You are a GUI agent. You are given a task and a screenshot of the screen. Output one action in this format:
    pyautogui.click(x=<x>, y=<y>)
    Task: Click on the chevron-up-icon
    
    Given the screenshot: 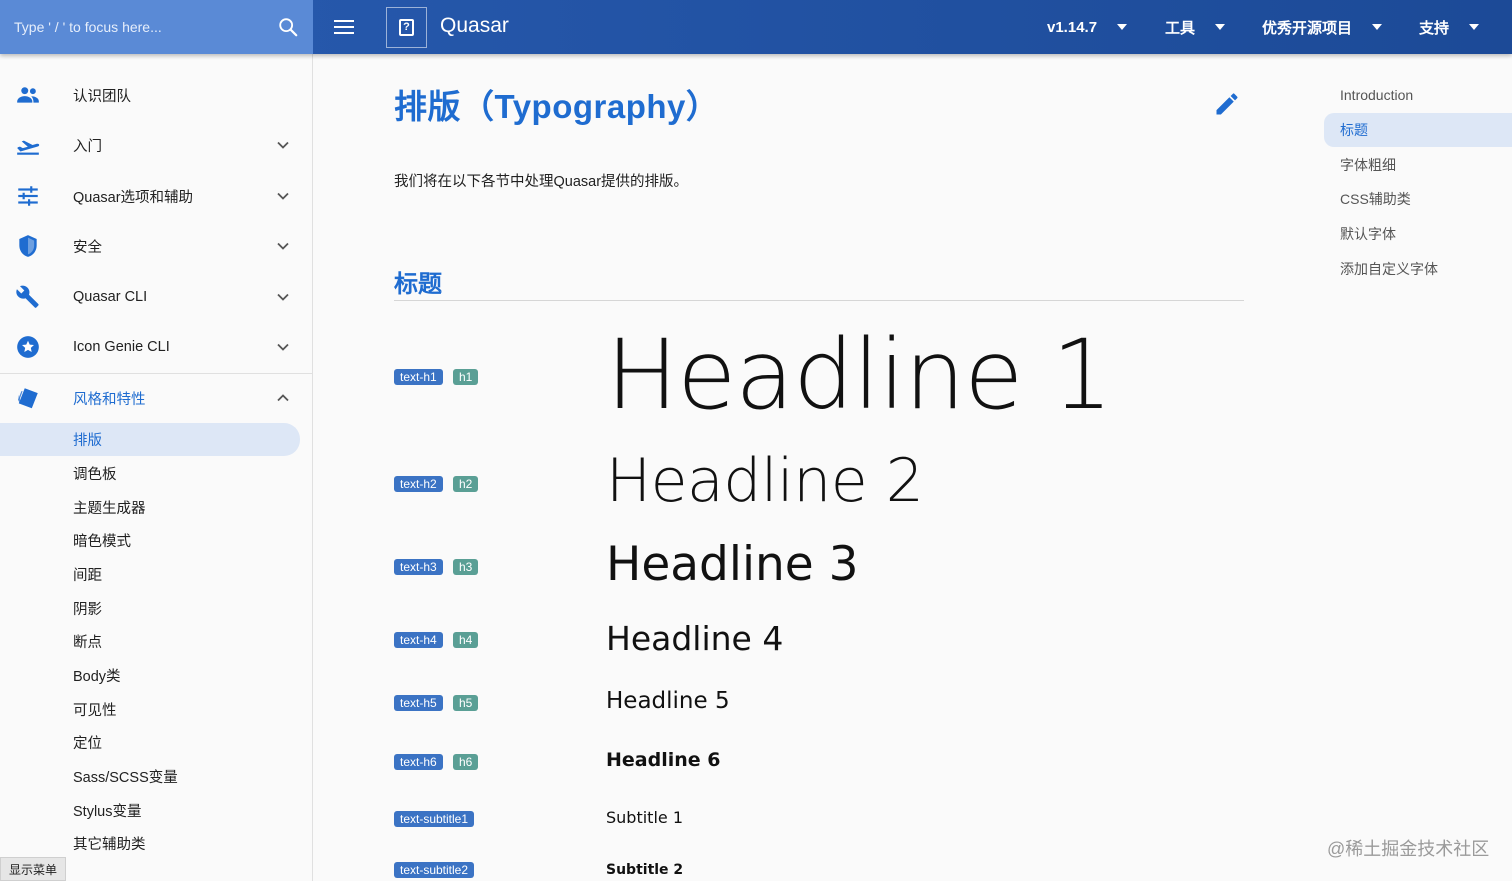 What is the action you would take?
    pyautogui.click(x=283, y=398)
    